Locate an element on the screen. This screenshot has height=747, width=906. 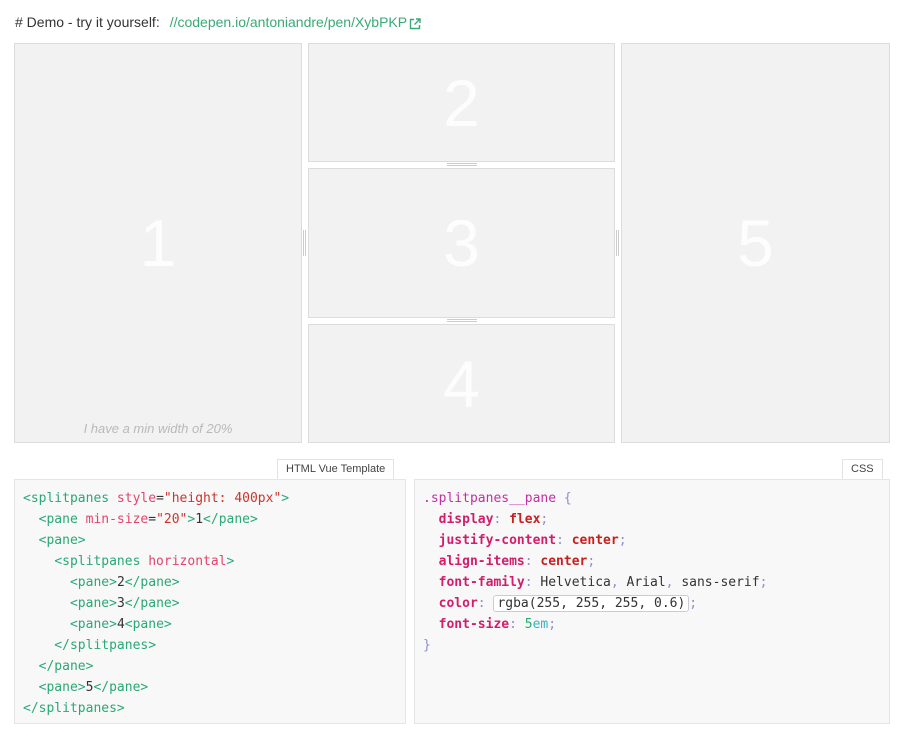
css-value: Arial is located at coordinates (646, 582).